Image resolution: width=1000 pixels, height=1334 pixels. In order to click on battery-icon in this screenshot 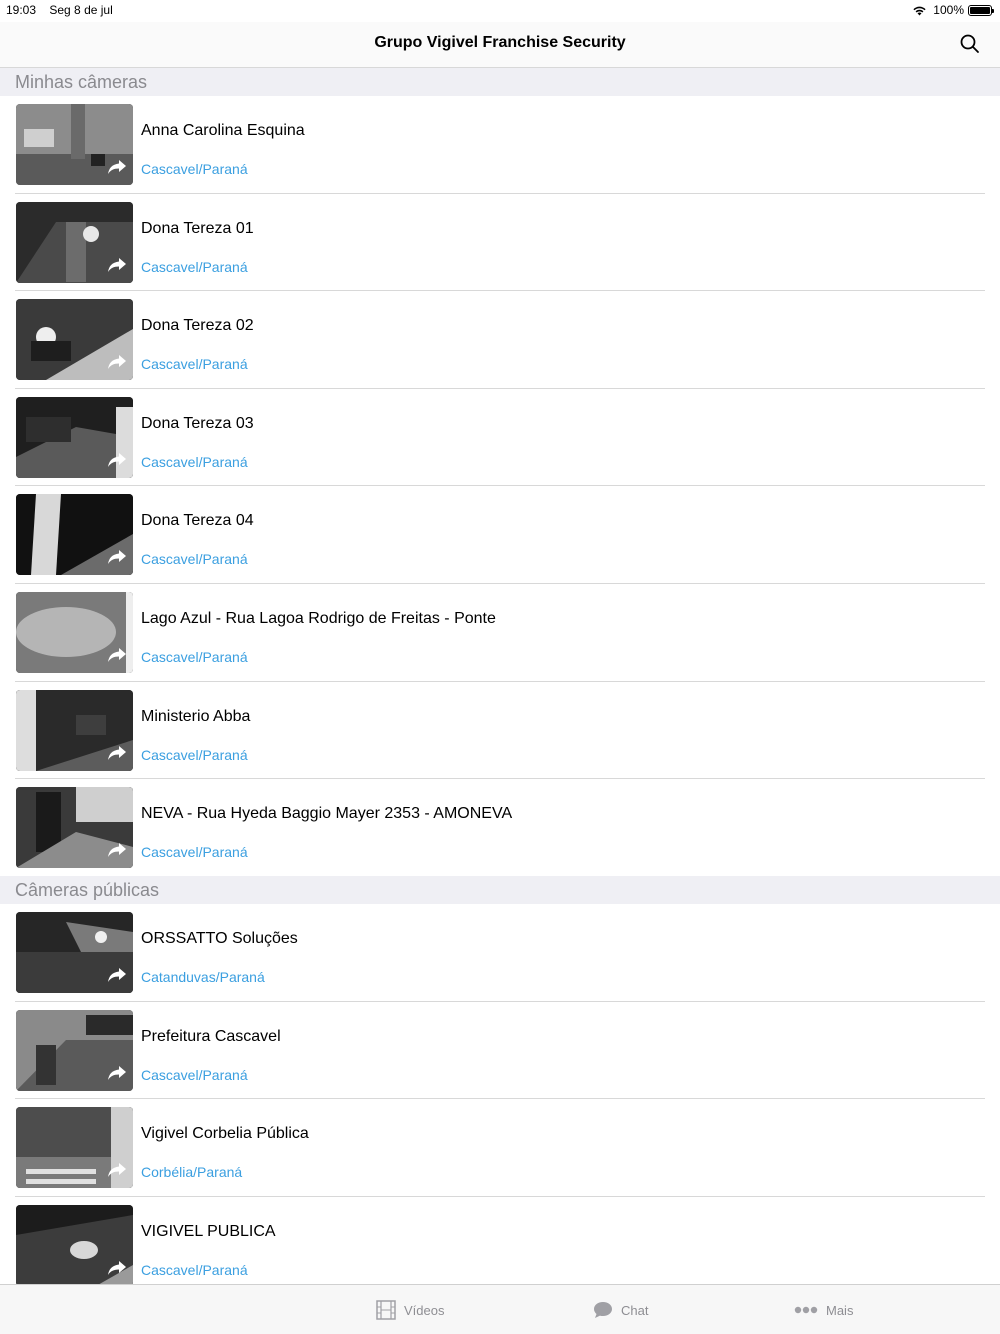, I will do `click(981, 10)`.